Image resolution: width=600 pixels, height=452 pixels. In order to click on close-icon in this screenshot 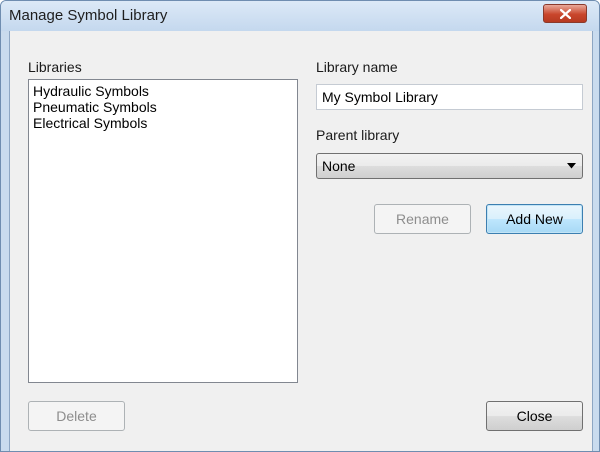, I will do `click(565, 14)`.